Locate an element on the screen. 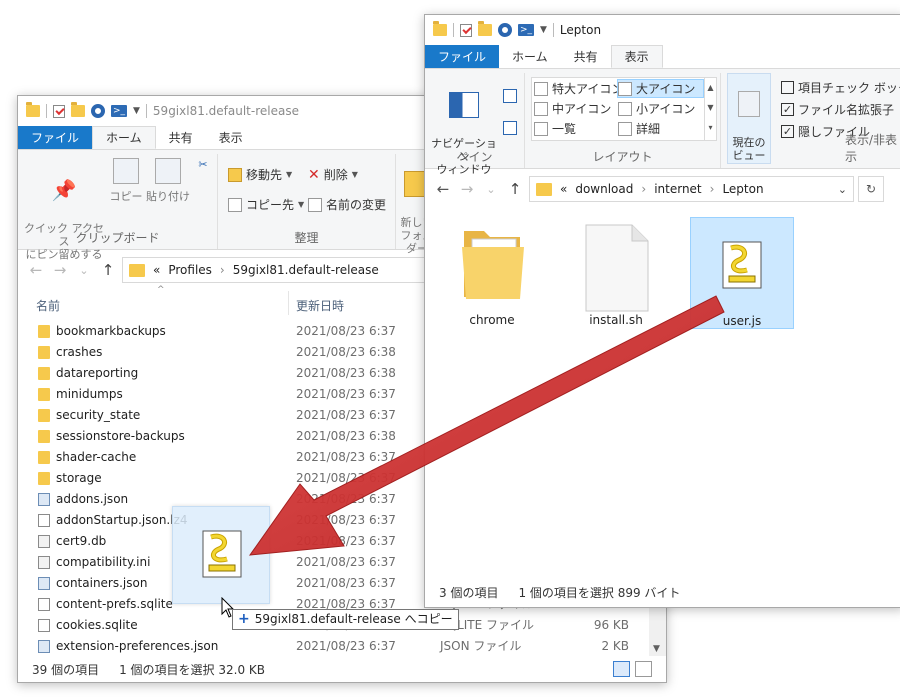 The height and width of the screenshot is (698, 900). item-tile-install-sh: install.sh is located at coordinates (616, 273).